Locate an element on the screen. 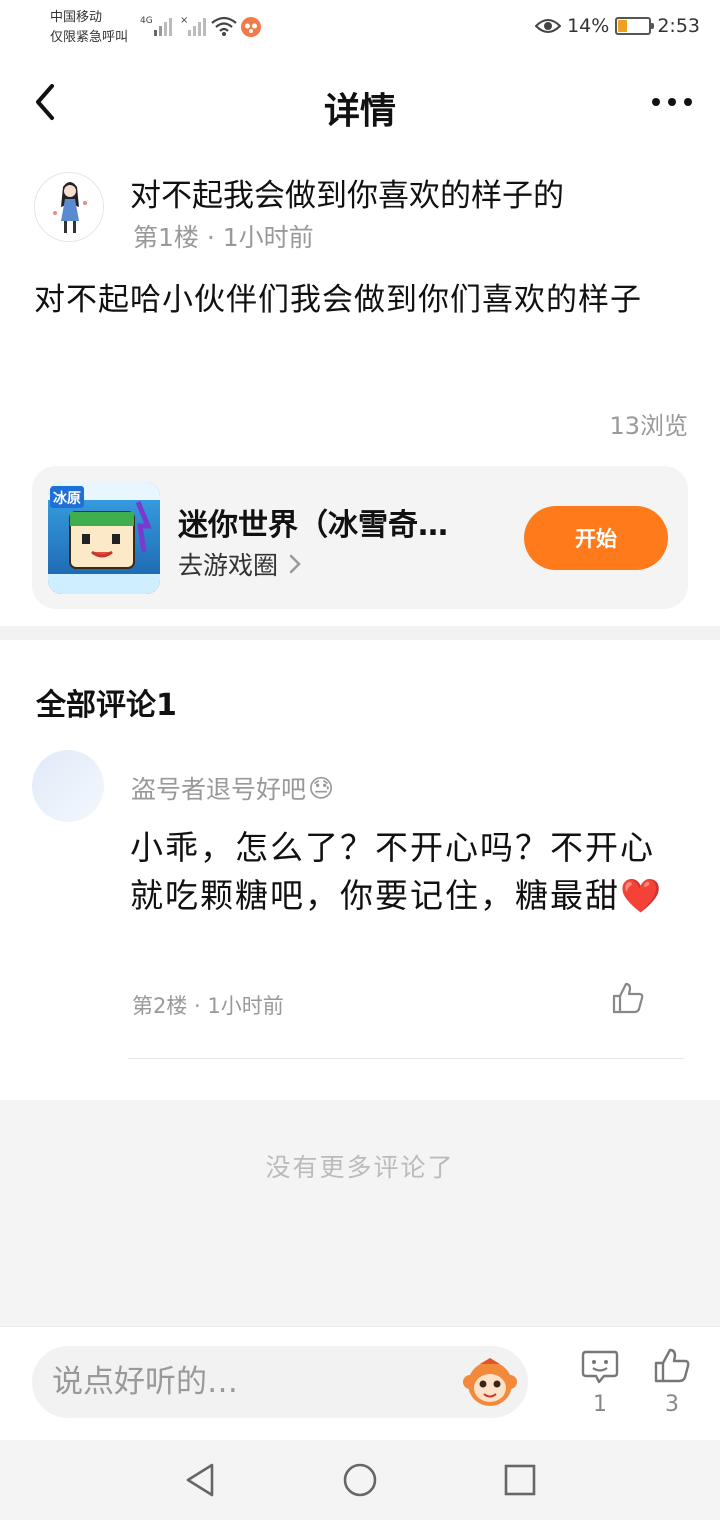 The image size is (720, 1520). anime-girl-avatar-icon is located at coordinates (69, 207).